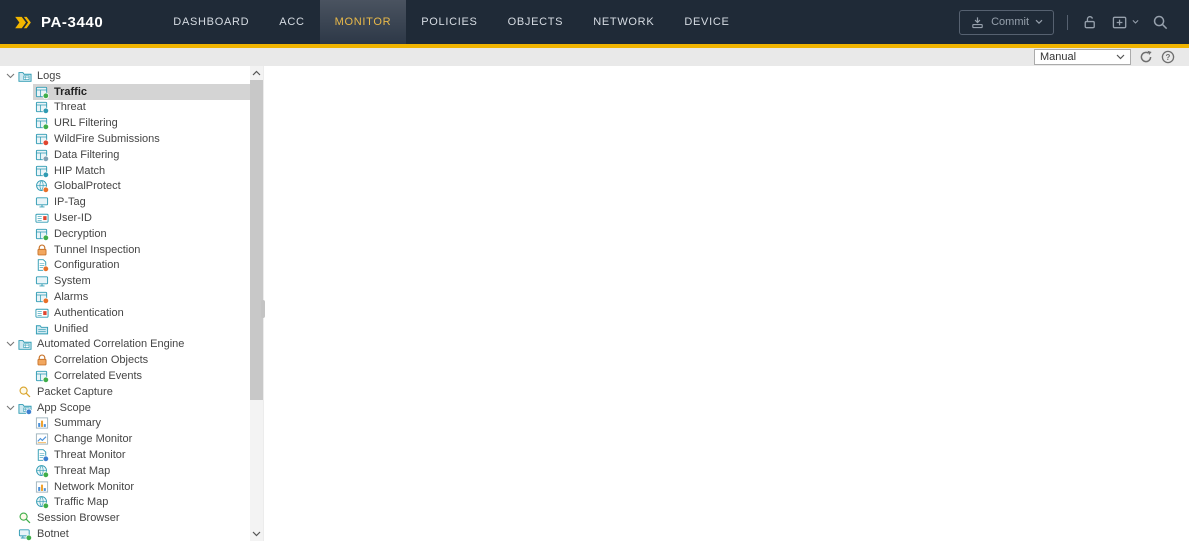  What do you see at coordinates (623, 22) in the screenshot?
I see `nav-tab-network: NETWORK` at bounding box center [623, 22].